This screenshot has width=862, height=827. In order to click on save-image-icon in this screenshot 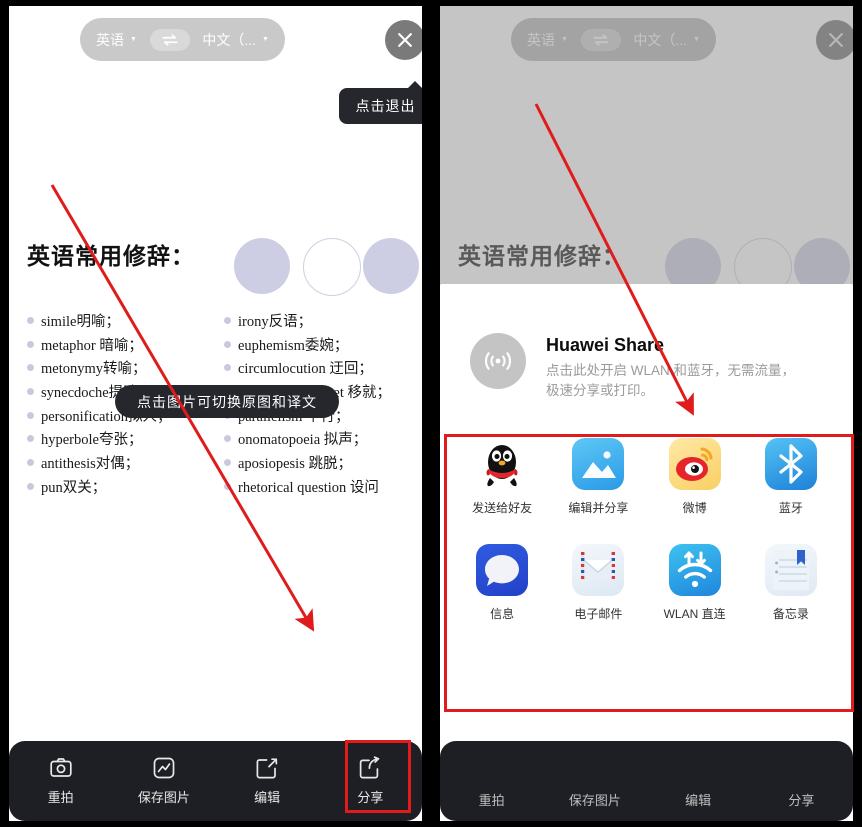, I will do `click(164, 768)`.